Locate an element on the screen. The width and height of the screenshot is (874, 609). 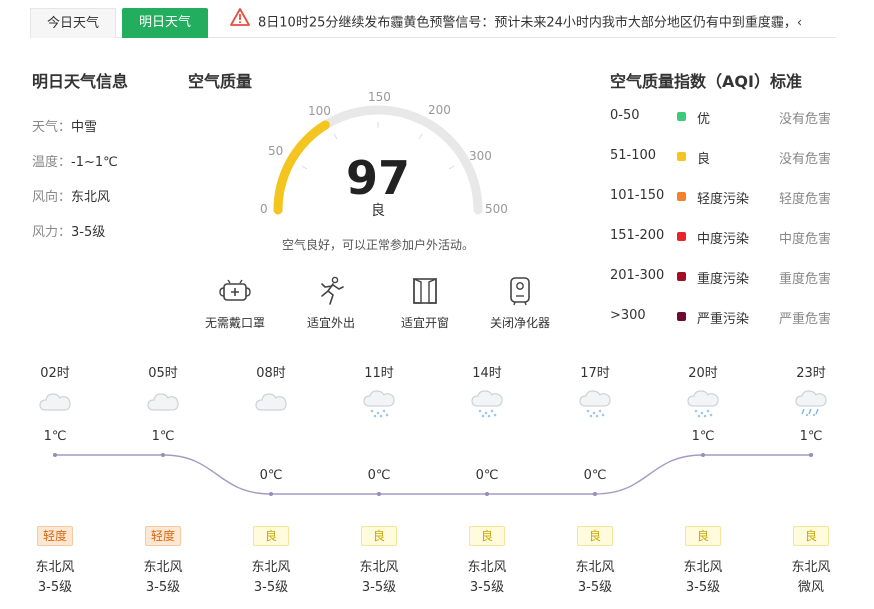
temperature-curve is located at coordinates (433, 474).